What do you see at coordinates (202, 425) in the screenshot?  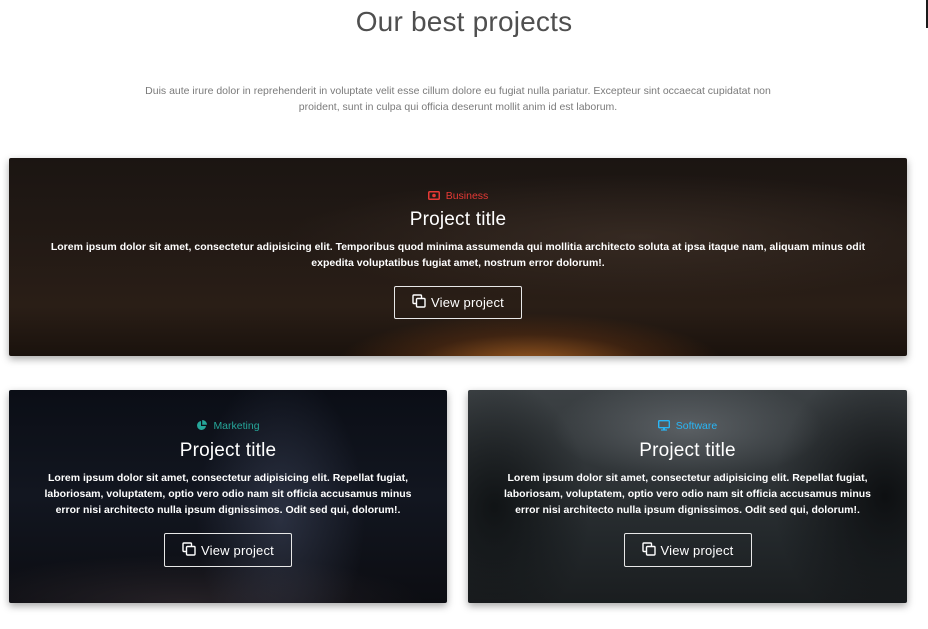 I see `chart-pie-icon` at bounding box center [202, 425].